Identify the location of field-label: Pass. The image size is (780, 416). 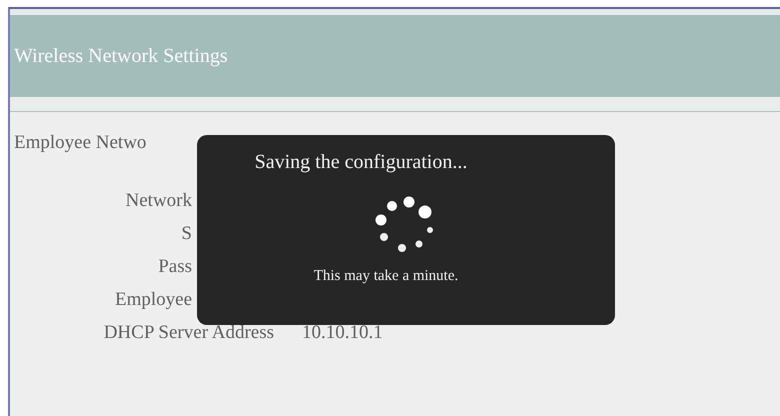
(175, 267).